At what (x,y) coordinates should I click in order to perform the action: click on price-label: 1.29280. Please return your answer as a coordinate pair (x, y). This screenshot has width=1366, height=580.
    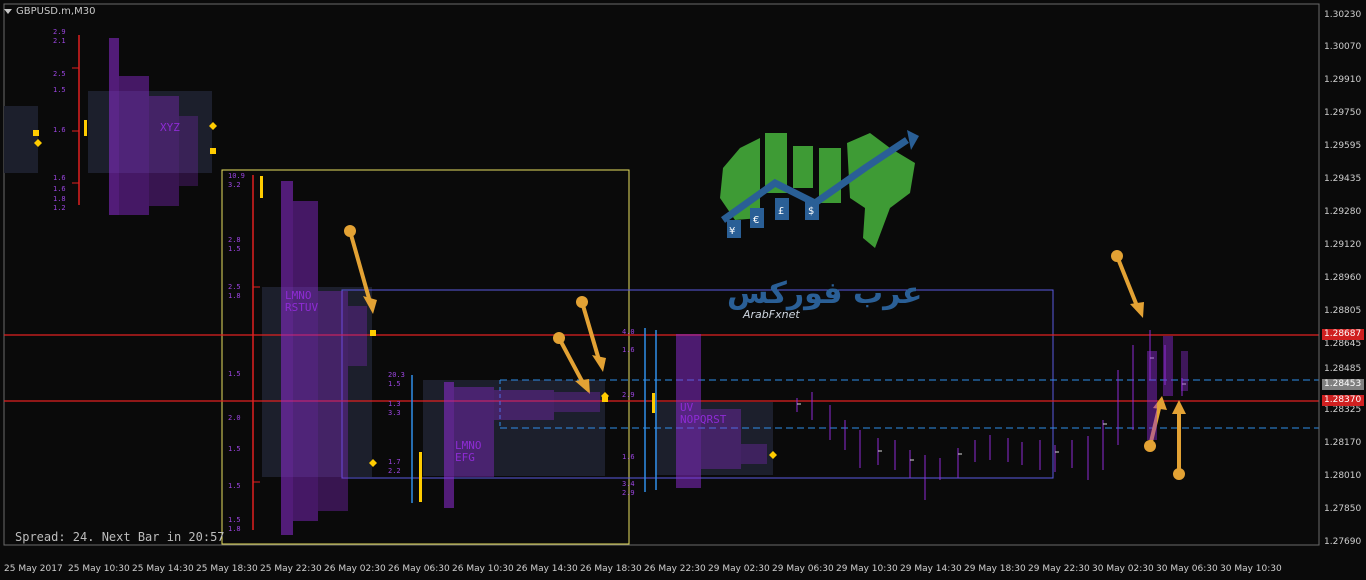
    Looking at the image, I should click on (1343, 212).